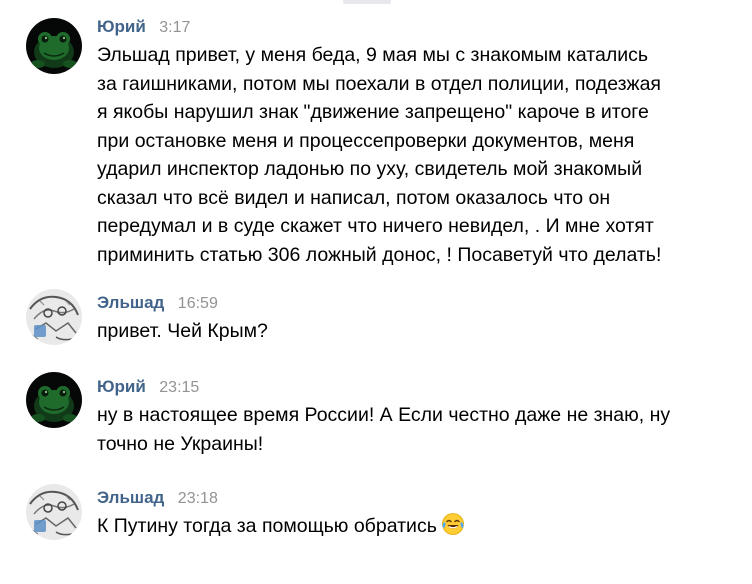 The width and height of the screenshot is (752, 584). What do you see at coordinates (453, 524) in the screenshot?
I see `tears-of-joy-emoji-icon` at bounding box center [453, 524].